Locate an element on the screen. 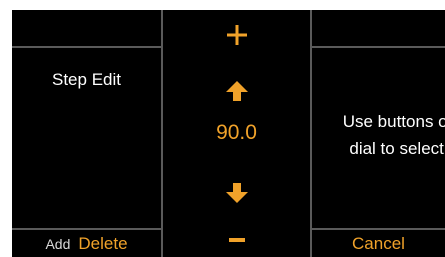 This screenshot has height=257, width=445. left-top-panel is located at coordinates (86, 28).